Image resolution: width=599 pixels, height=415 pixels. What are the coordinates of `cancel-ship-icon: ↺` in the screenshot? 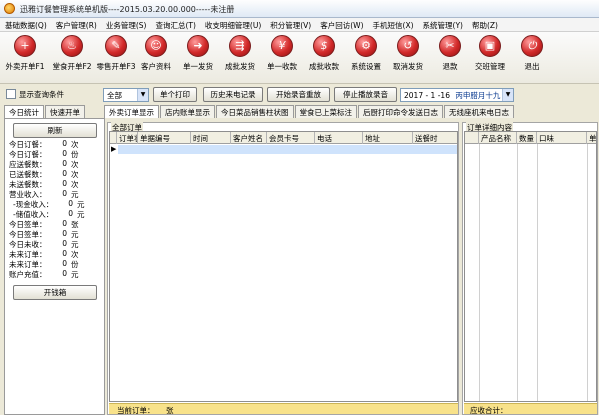 It's located at (408, 46).